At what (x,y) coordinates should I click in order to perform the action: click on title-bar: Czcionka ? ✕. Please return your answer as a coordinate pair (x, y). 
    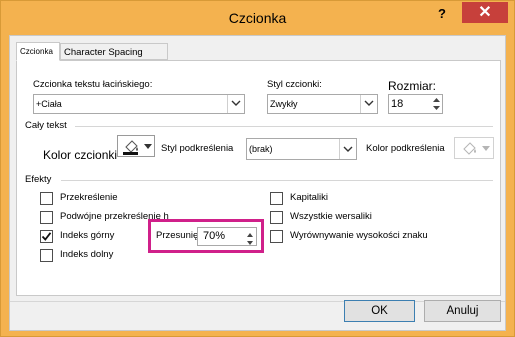
    Looking at the image, I should click on (257, 18).